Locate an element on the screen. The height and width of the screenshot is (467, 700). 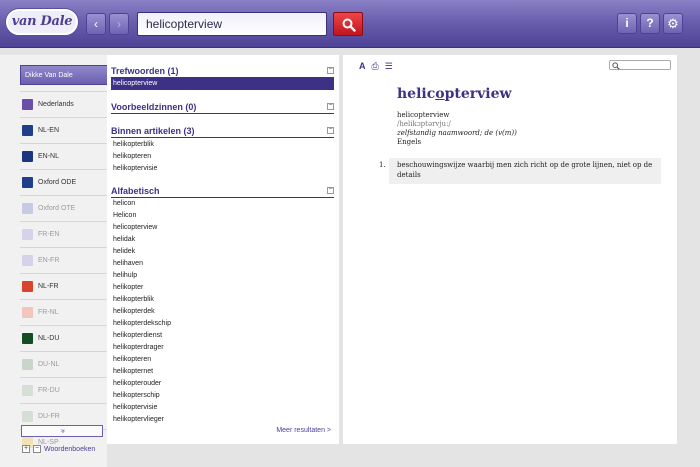
sidebar-item-label: DU-FR is located at coordinates (49, 416).